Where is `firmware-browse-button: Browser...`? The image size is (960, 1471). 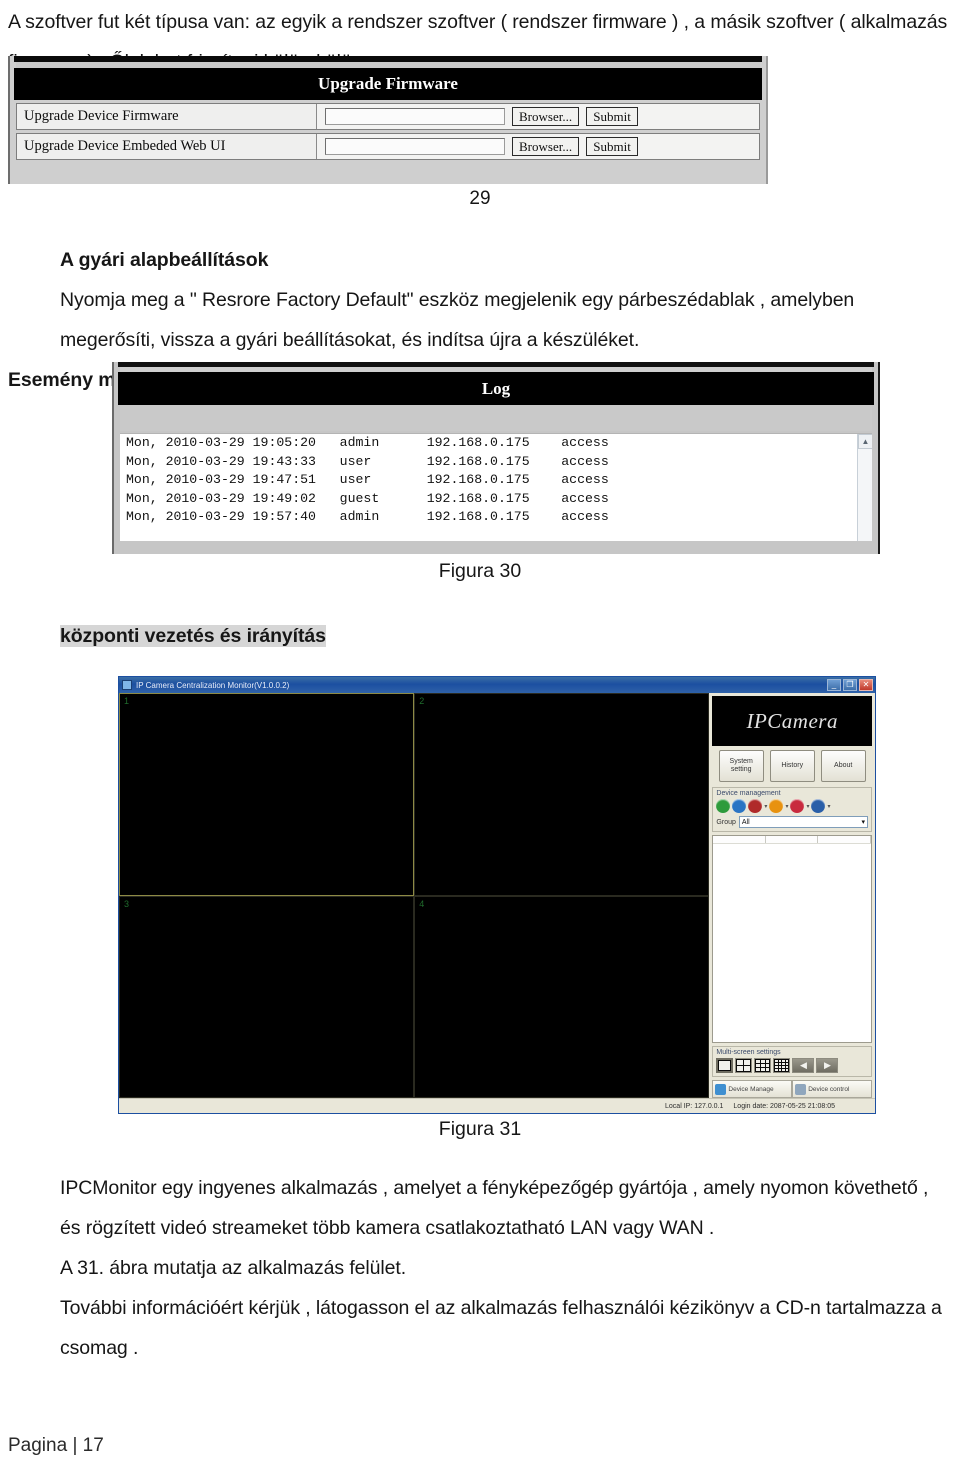
firmware-browse-button: Browser... is located at coordinates (546, 116).